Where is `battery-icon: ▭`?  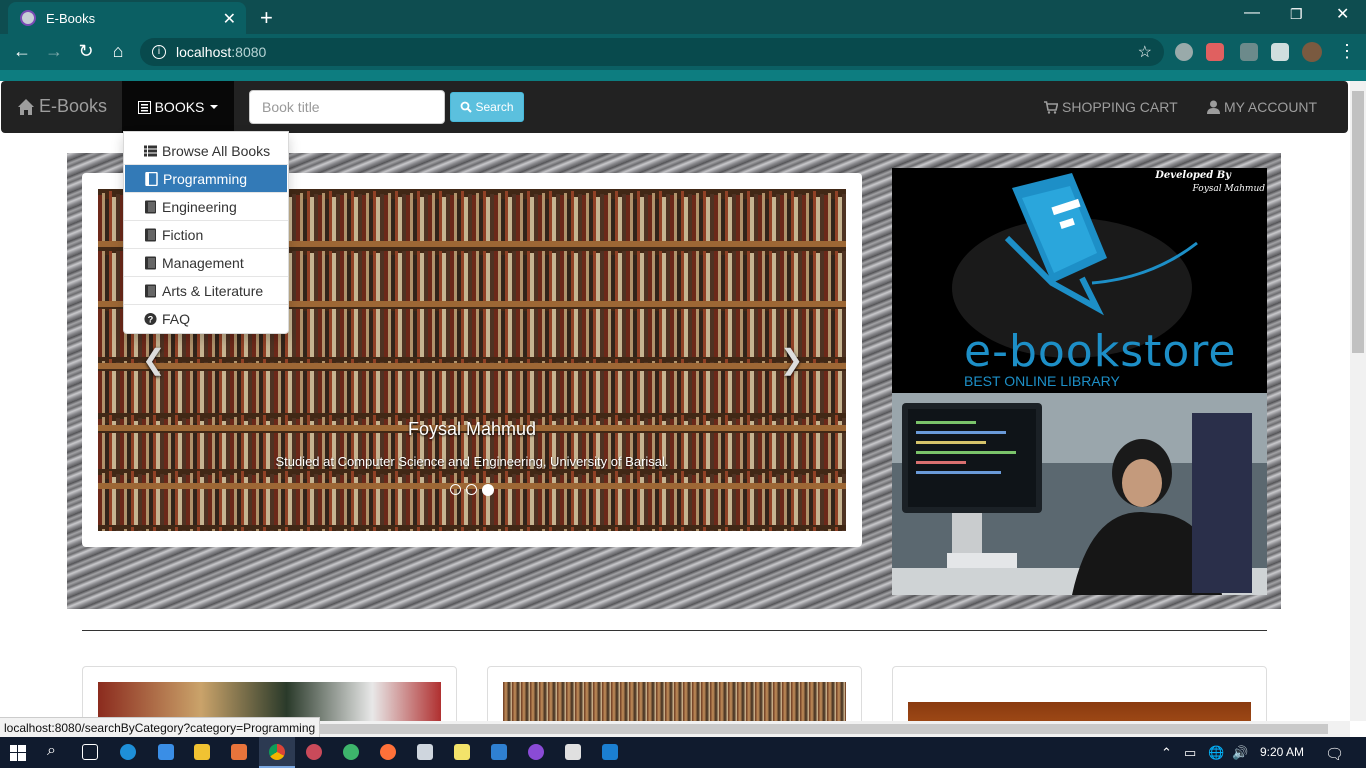 battery-icon: ▭ is located at coordinates (1190, 753).